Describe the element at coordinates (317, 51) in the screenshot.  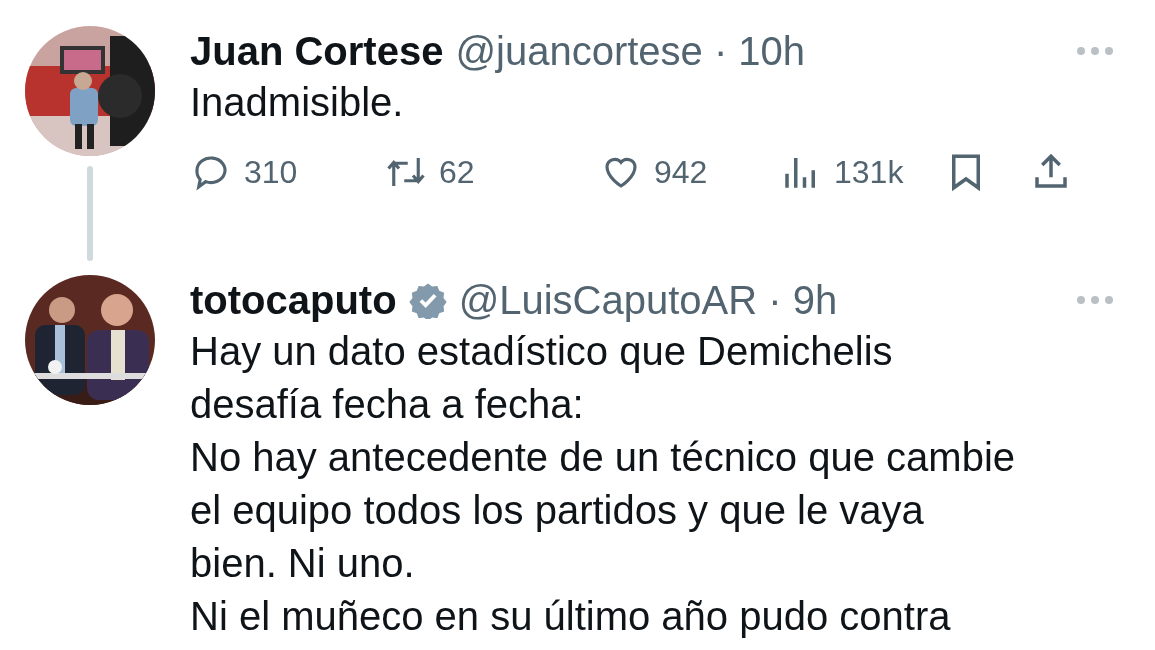
I see `author-name: Juan Cortese` at that location.